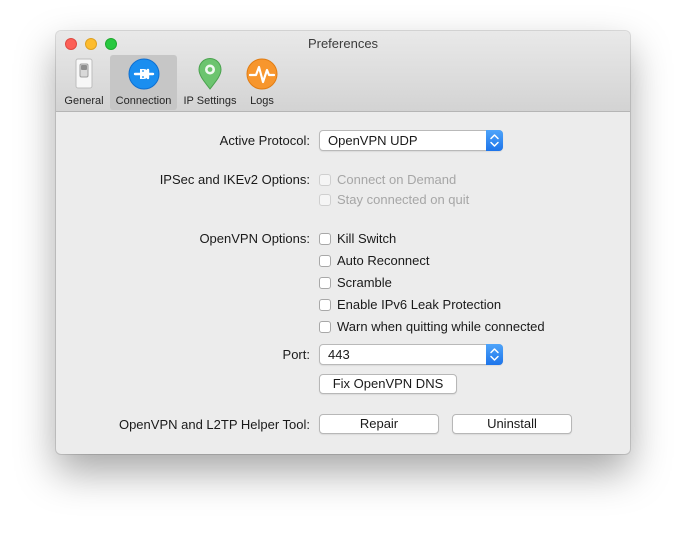  I want to click on toolbar-label-connection: Connection, so click(143, 101).